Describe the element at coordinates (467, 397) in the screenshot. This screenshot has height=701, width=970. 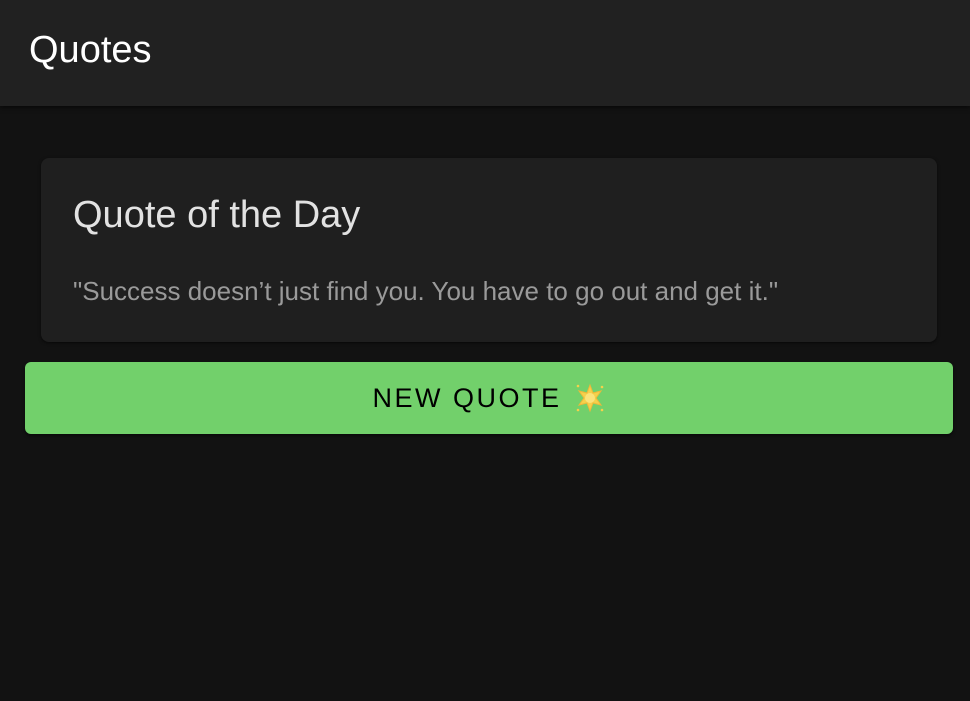
I see `new-quote-label: NEW QUOTE` at that location.